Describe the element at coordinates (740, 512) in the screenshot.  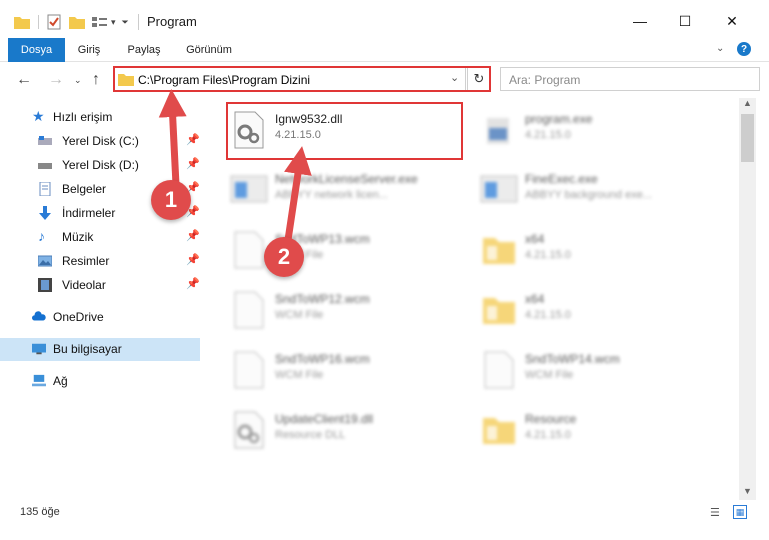
I see `large-icons-view-icon: ▦` at that location.